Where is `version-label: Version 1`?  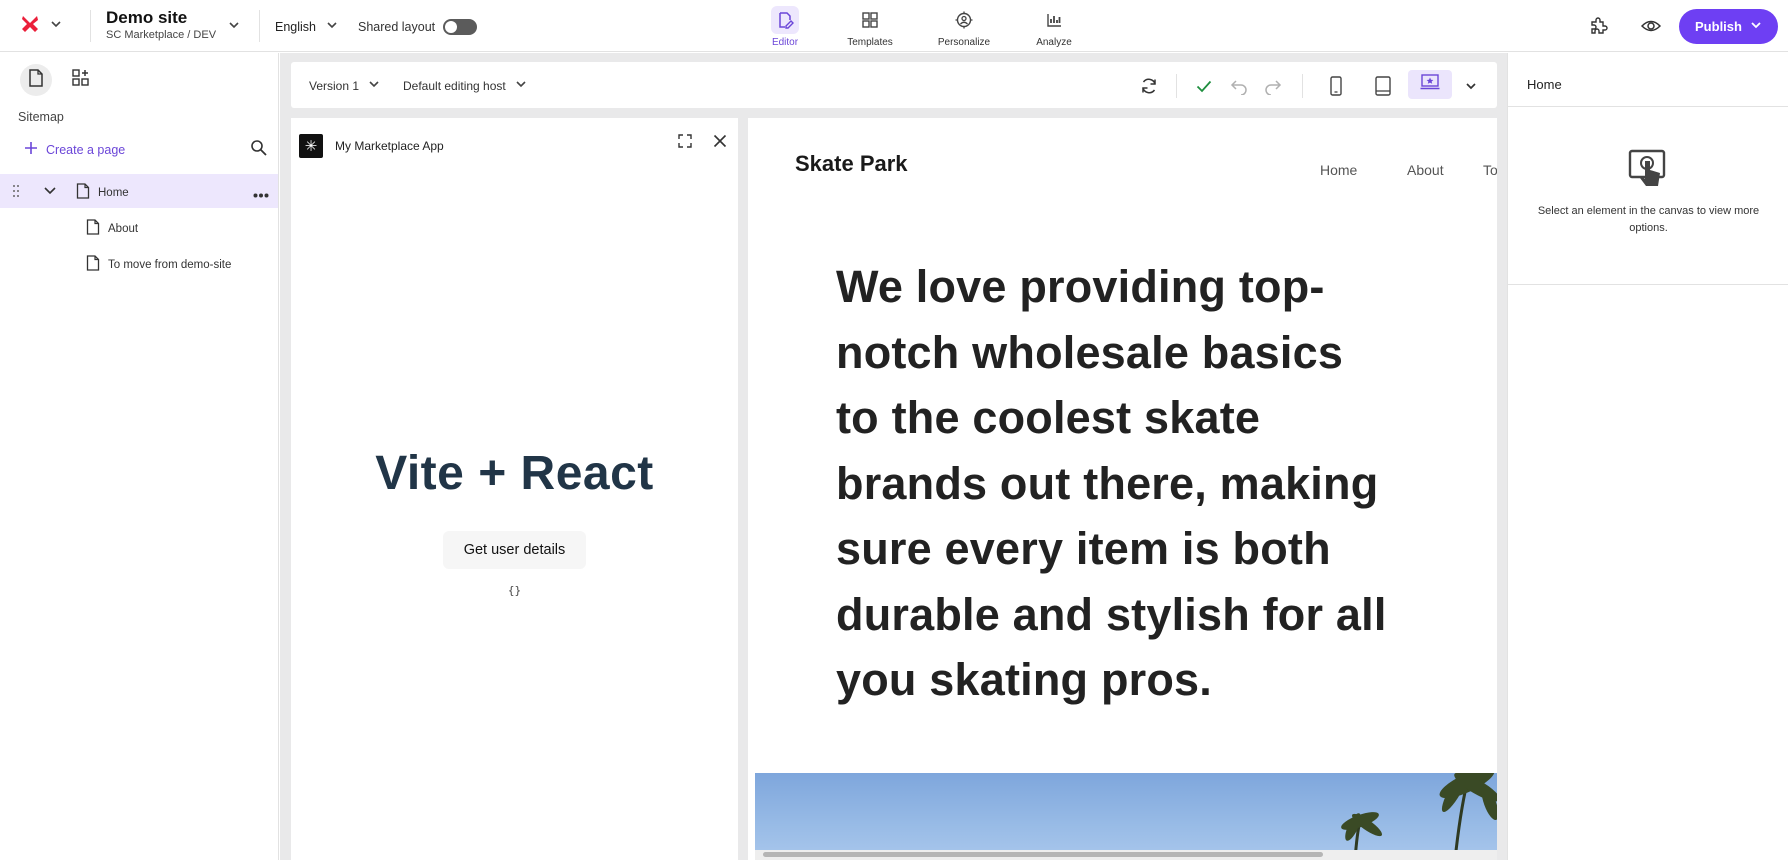
version-label: Version 1 is located at coordinates (334, 85).